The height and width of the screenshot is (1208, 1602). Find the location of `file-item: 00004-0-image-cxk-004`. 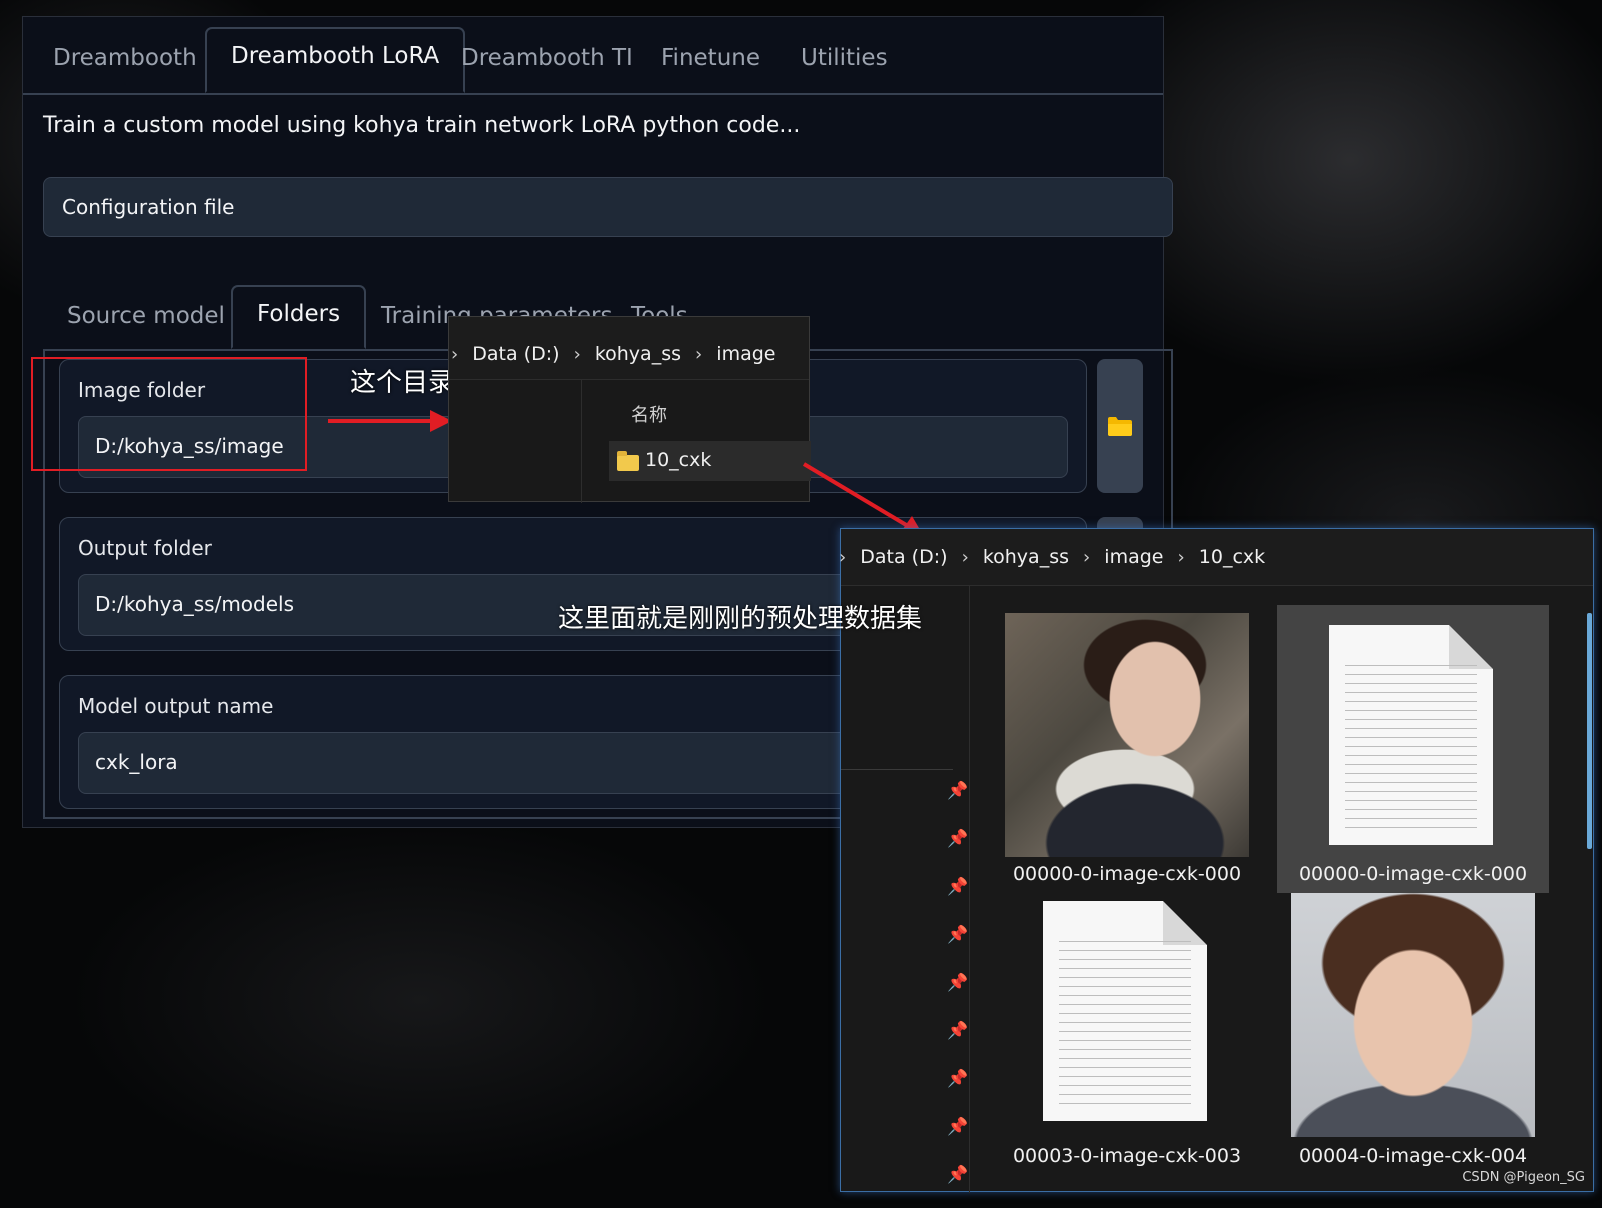

file-item: 00004-0-image-cxk-004 is located at coordinates (1413, 1037).